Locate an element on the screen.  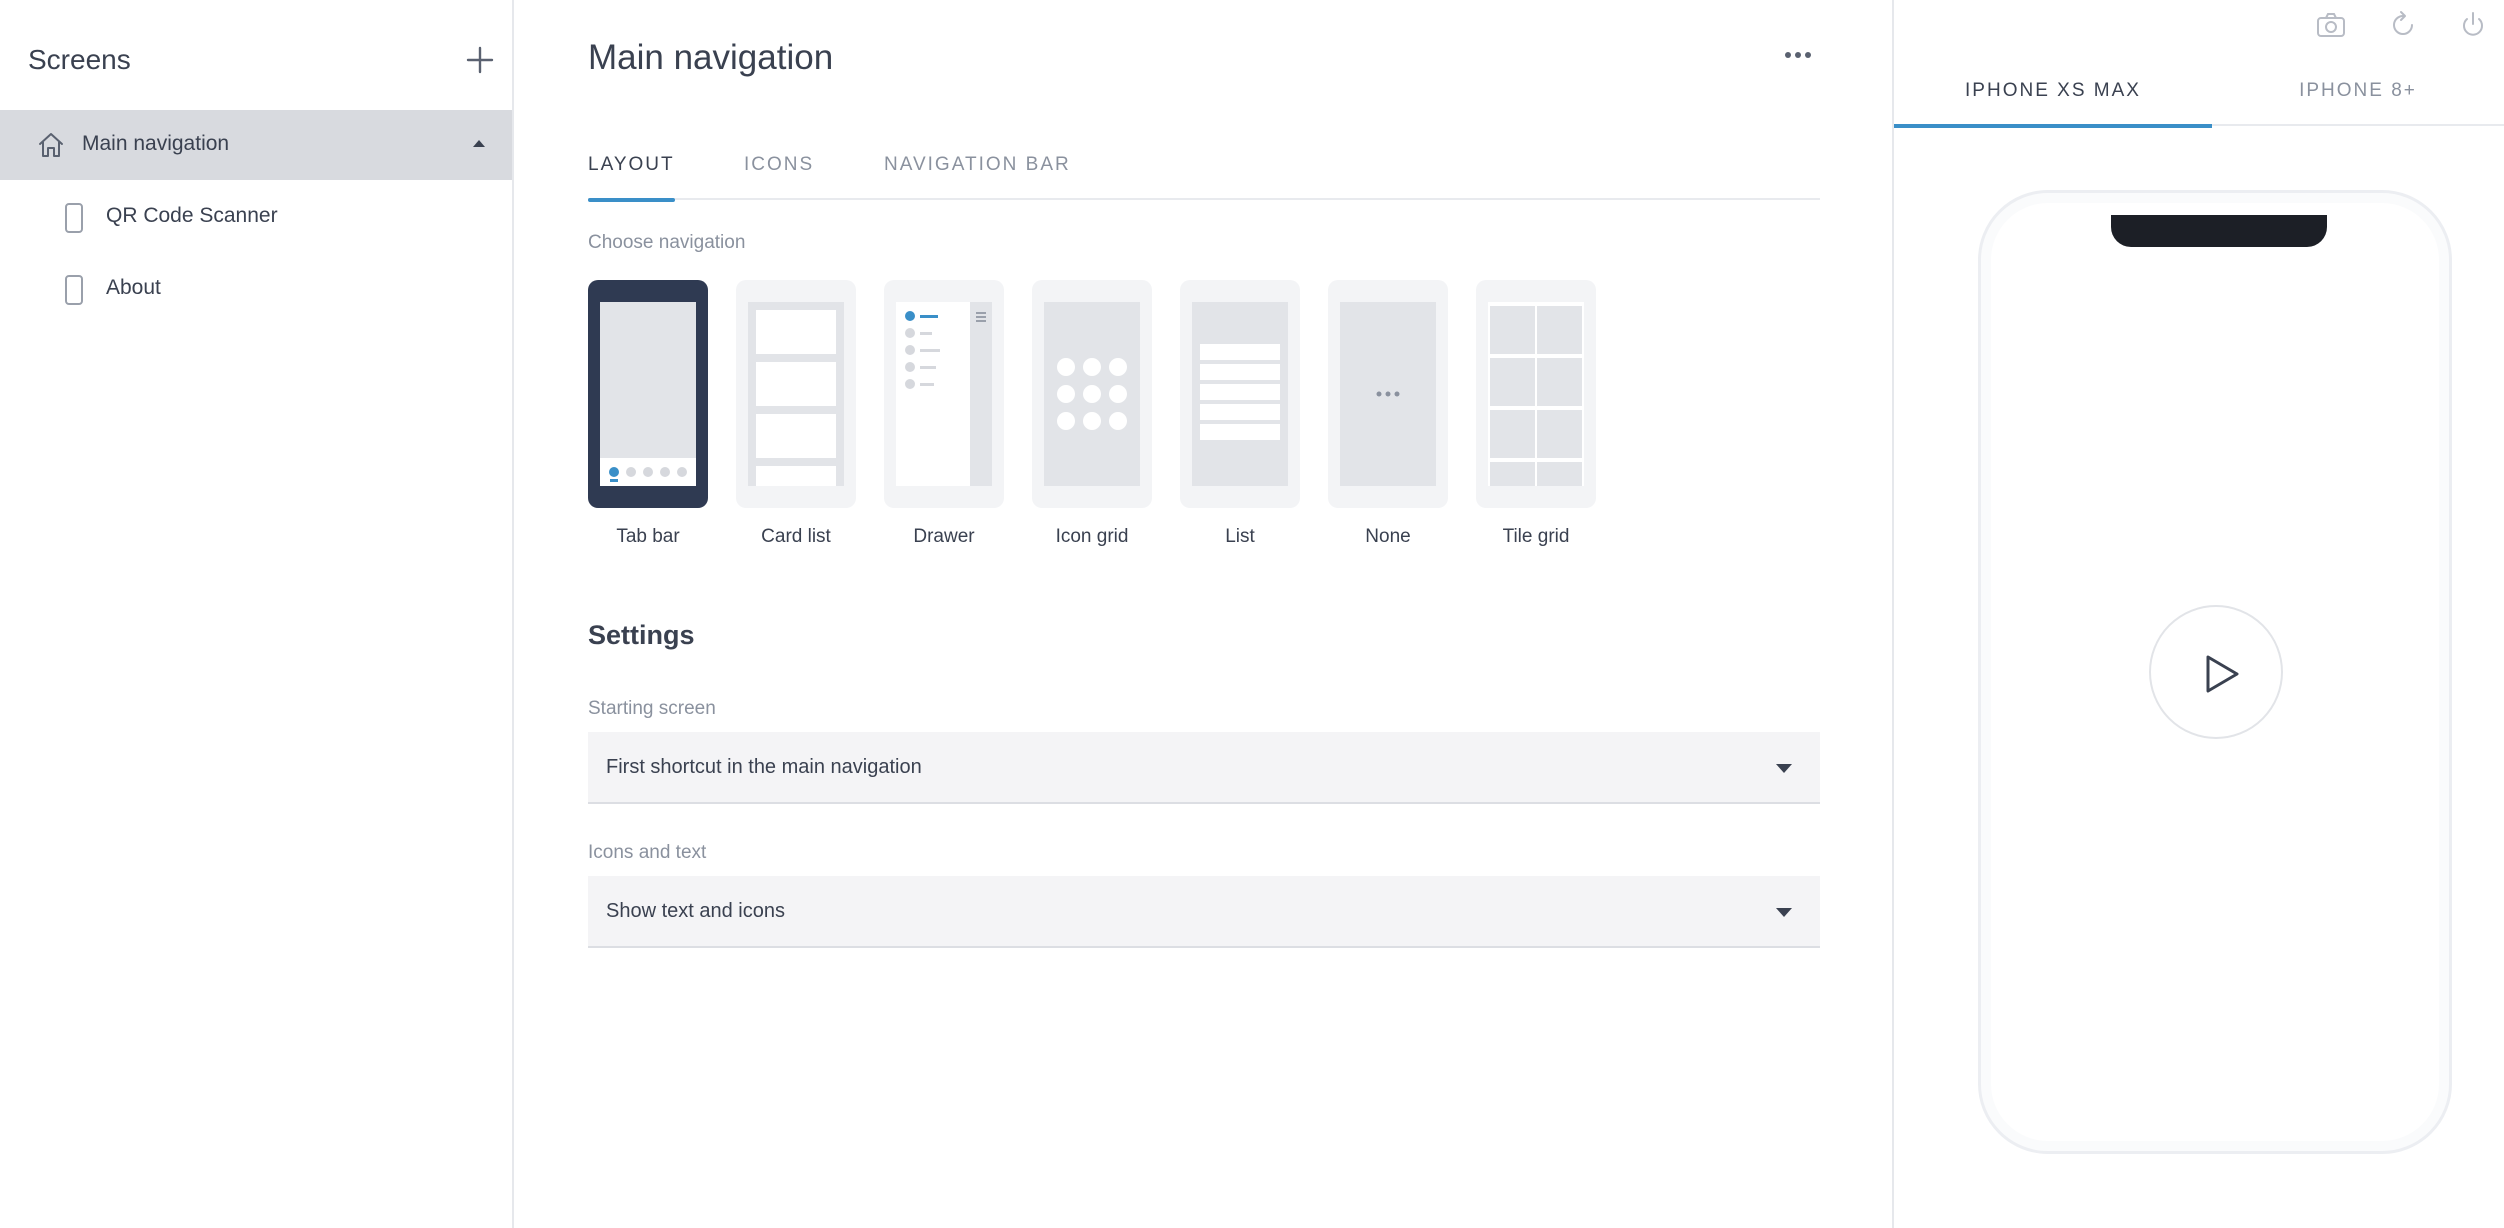
device-tabs: IPHONE XS MAX IPHONE 8+ is located at coordinates (2199, 94).